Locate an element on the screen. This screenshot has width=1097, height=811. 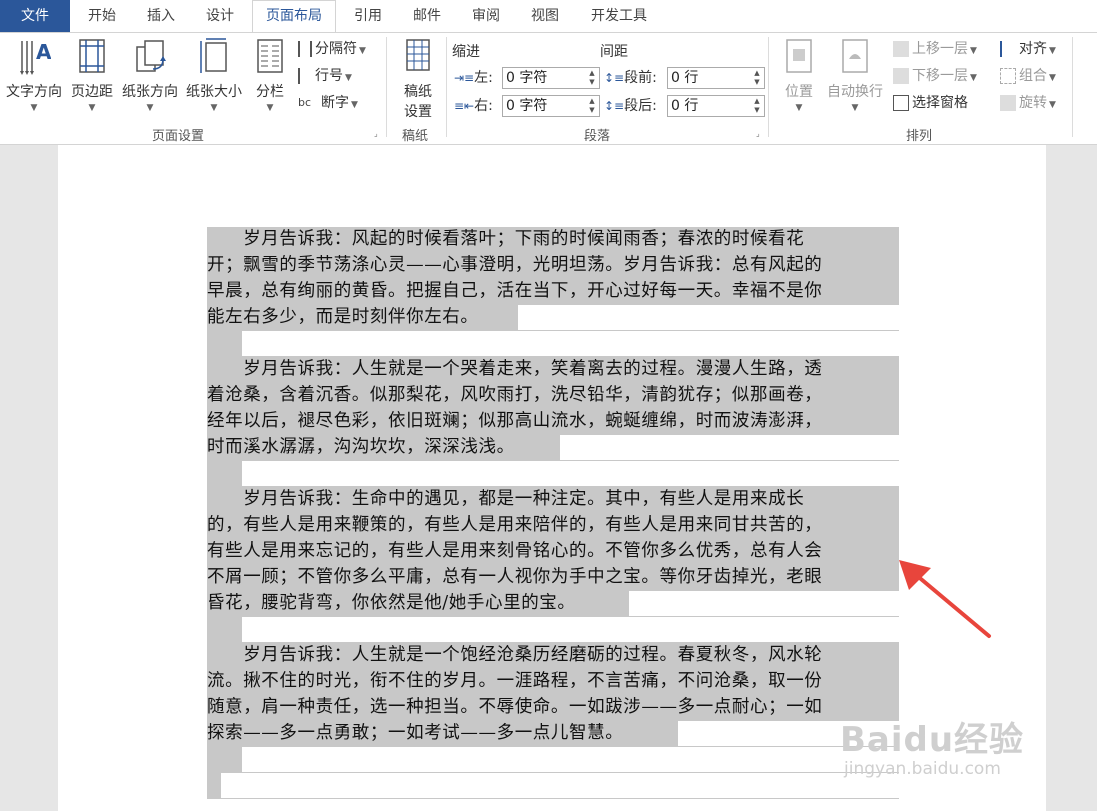
document-line: 探索——多一点勇敢；一如考试——多一点儿智慧。 is located at coordinates (553, 734).